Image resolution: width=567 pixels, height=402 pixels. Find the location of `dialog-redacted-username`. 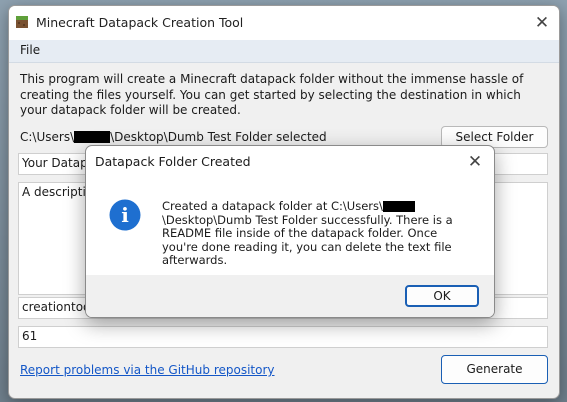

dialog-redacted-username is located at coordinates (398, 206).